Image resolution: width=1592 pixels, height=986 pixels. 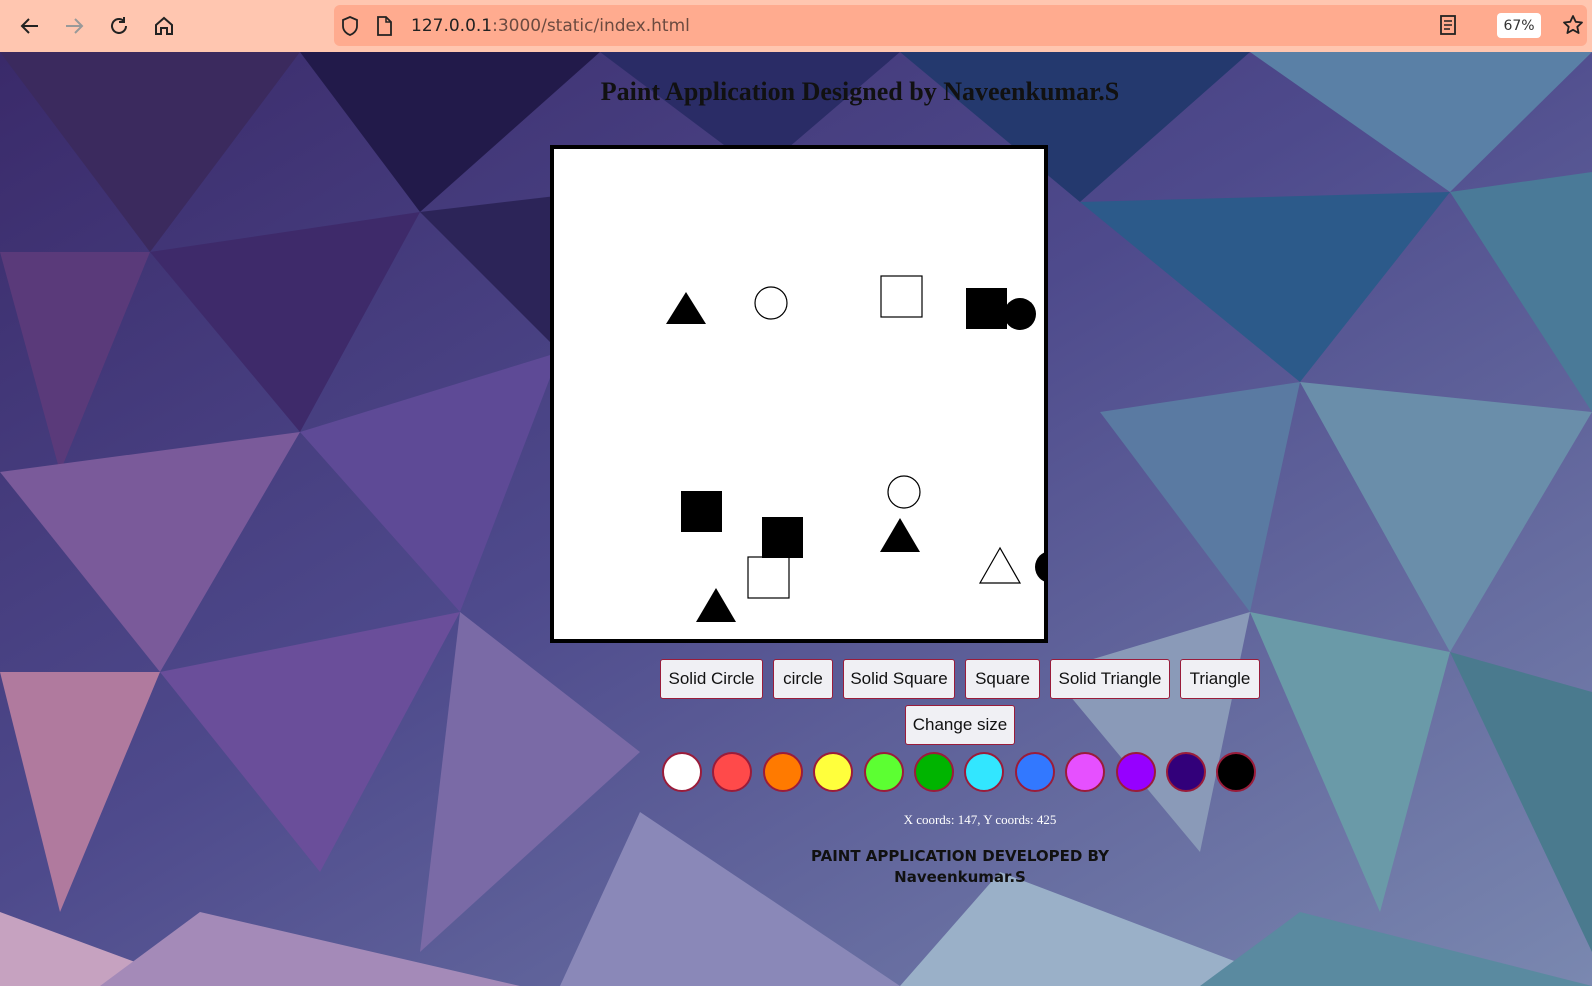 I want to click on circle-button: circle, so click(x=803, y=679).